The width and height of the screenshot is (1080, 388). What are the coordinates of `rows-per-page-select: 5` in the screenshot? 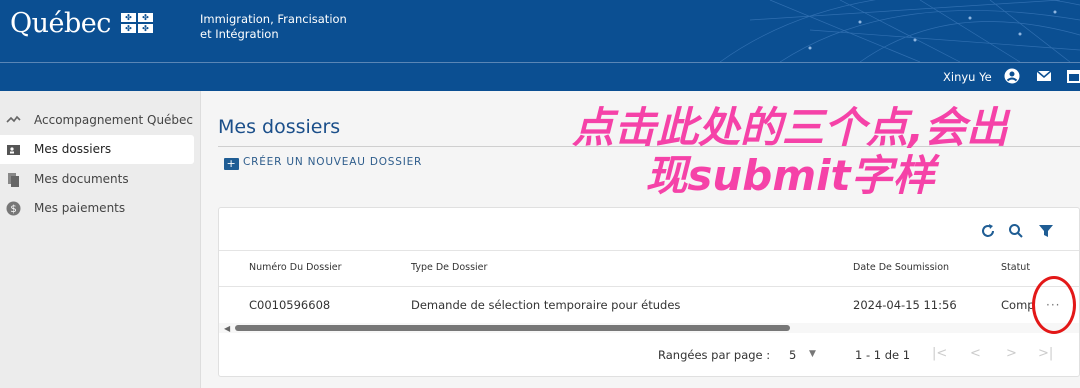 It's located at (792, 355).